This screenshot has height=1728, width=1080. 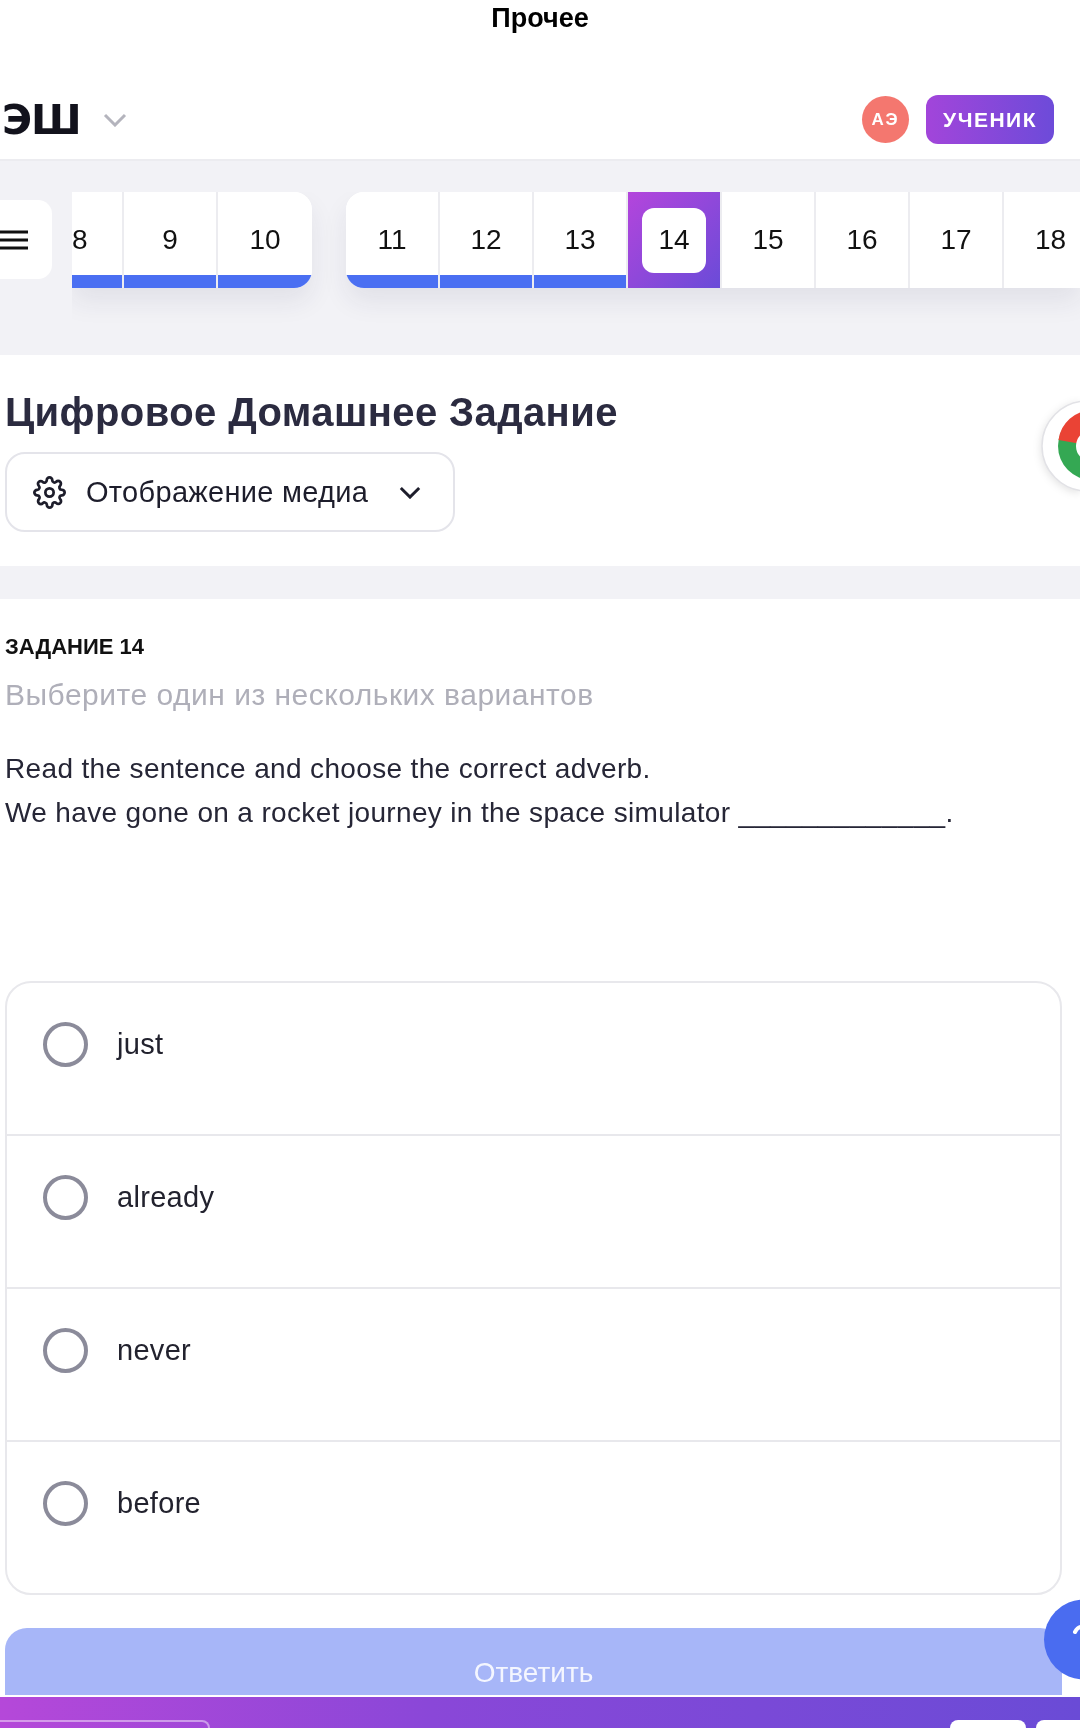 I want to click on answer-option: just, so click(x=533, y=1058).